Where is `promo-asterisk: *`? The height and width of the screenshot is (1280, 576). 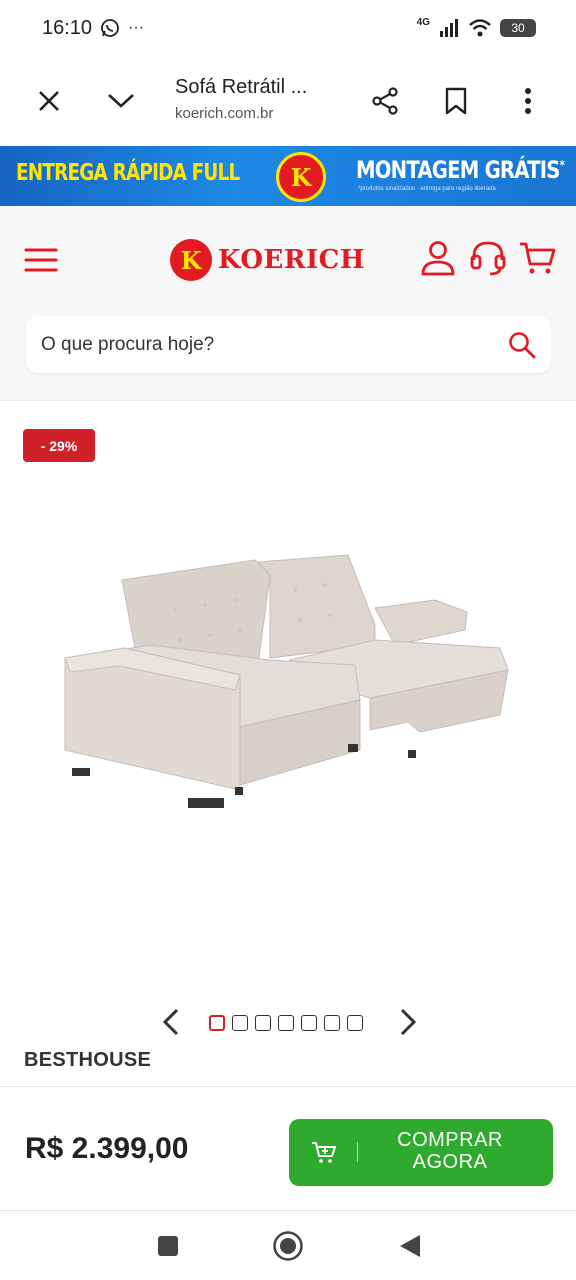 promo-asterisk: * is located at coordinates (562, 165).